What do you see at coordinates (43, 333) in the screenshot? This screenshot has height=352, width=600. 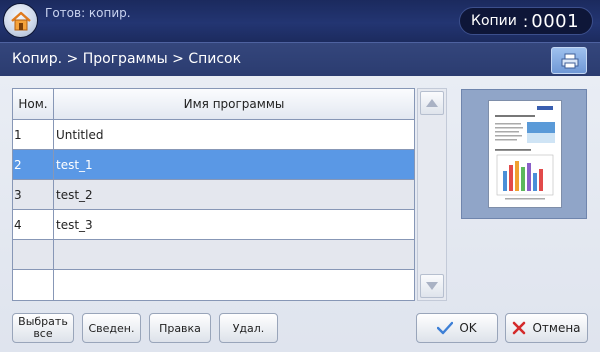 I see `select-all-label-line2: все` at bounding box center [43, 333].